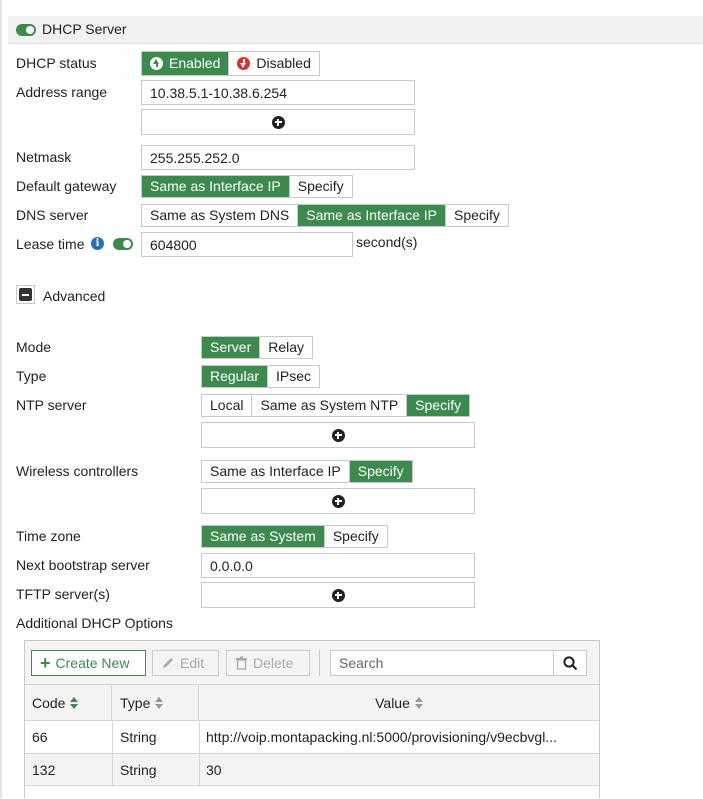  What do you see at coordinates (48, 536) in the screenshot?
I see `time-zone-label: Time zone` at bounding box center [48, 536].